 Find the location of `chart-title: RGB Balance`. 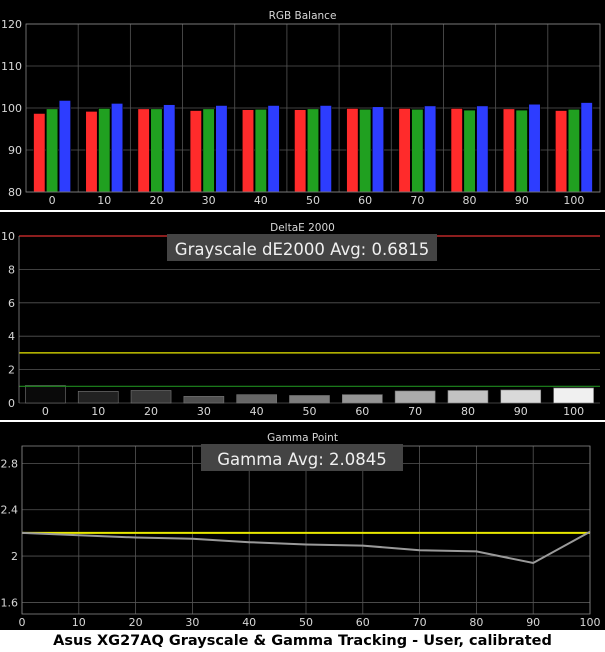

chart-title: RGB Balance is located at coordinates (303, 16).